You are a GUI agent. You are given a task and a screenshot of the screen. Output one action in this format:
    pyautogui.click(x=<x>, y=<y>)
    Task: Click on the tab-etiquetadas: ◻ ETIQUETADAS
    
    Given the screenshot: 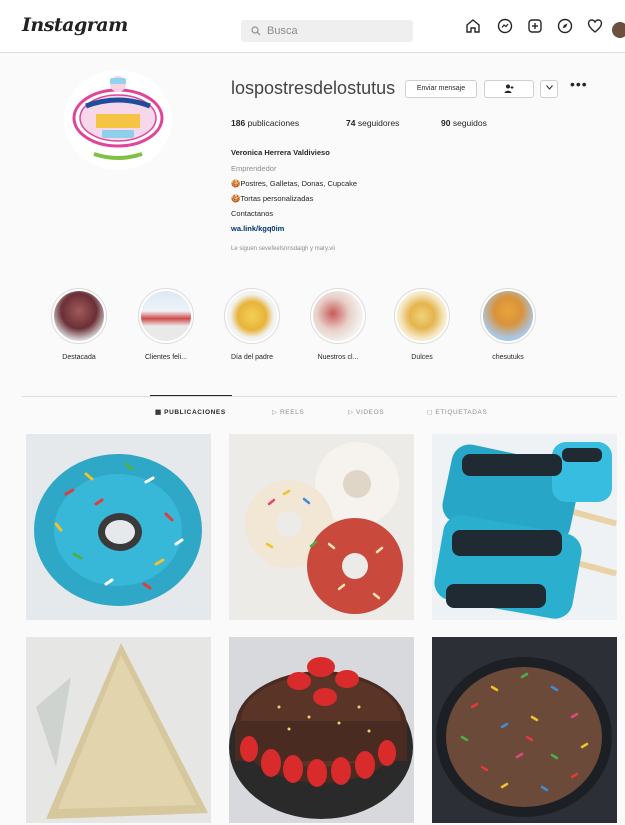 What is the action you would take?
    pyautogui.click(x=457, y=412)
    